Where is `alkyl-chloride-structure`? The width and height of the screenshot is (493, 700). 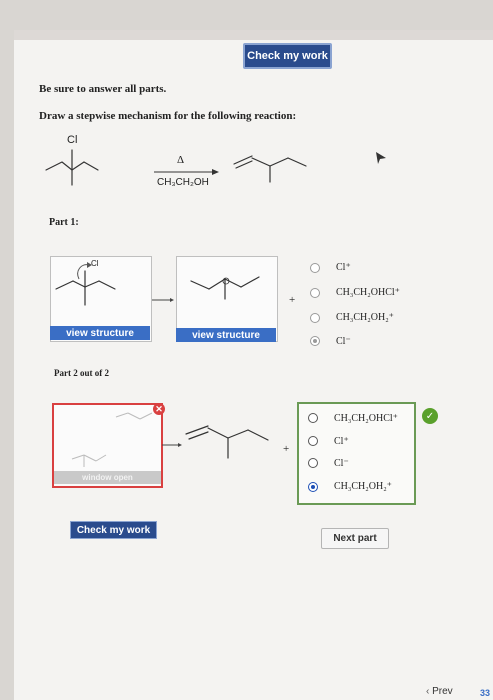 alkyl-chloride-structure is located at coordinates (85, 284).